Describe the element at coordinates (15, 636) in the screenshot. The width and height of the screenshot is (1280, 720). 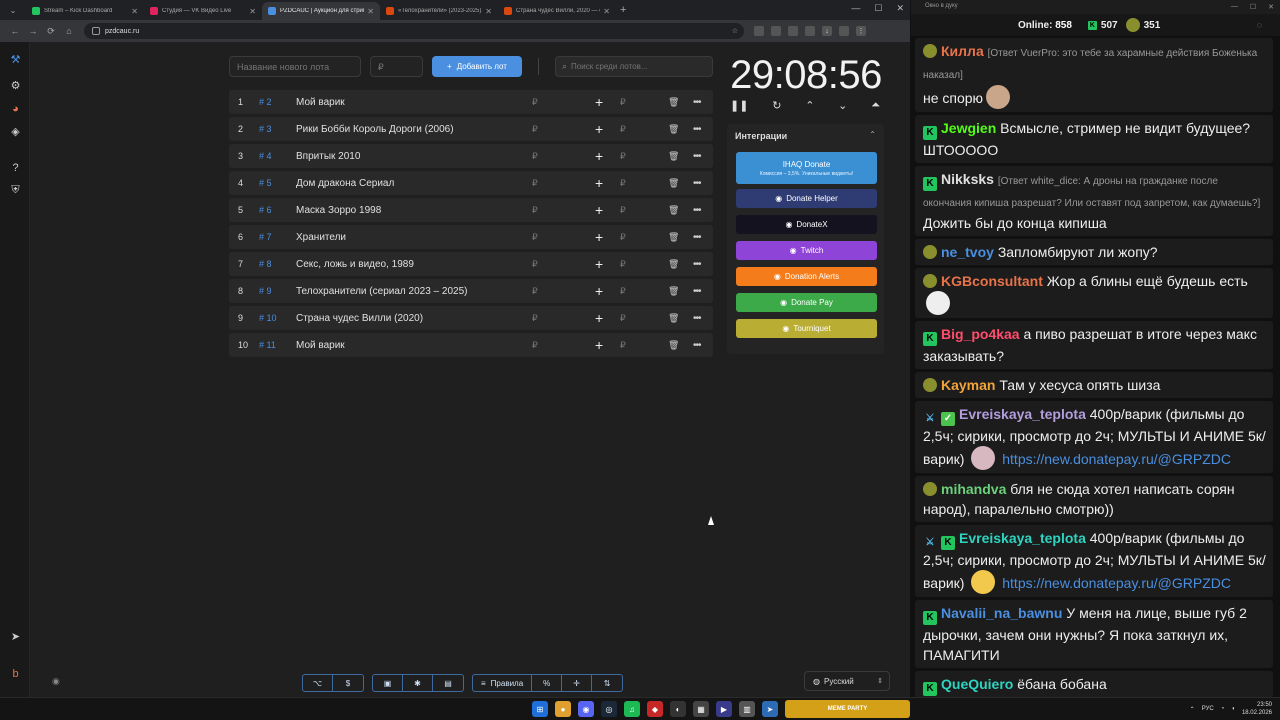
I see `telegram-icon: ➤` at that location.